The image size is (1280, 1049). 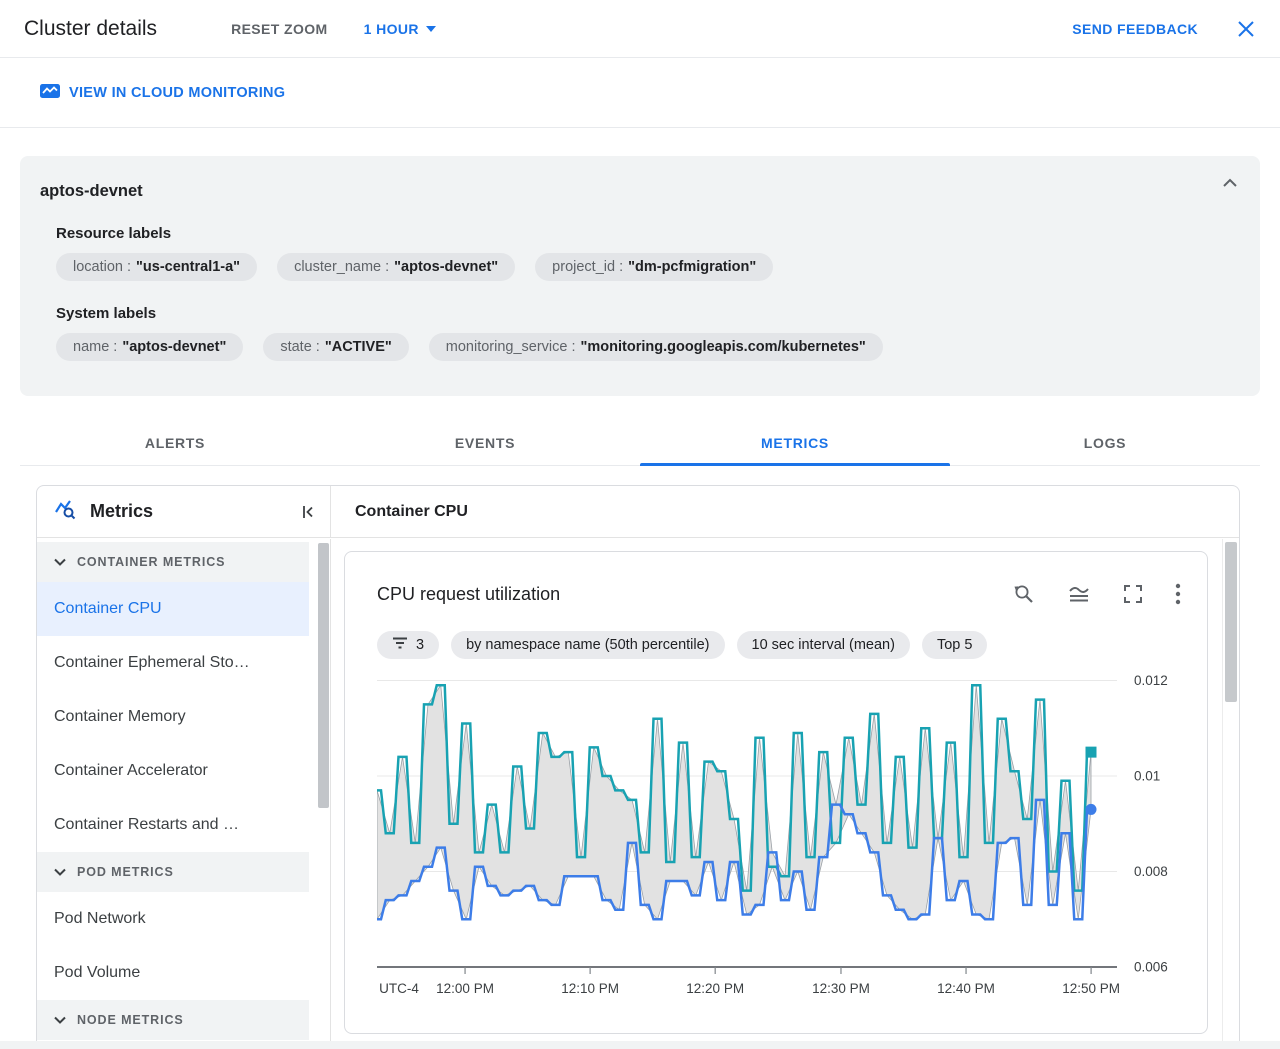 I want to click on groupby-chip: by namespace name (50th percentile), so click(x=588, y=645).